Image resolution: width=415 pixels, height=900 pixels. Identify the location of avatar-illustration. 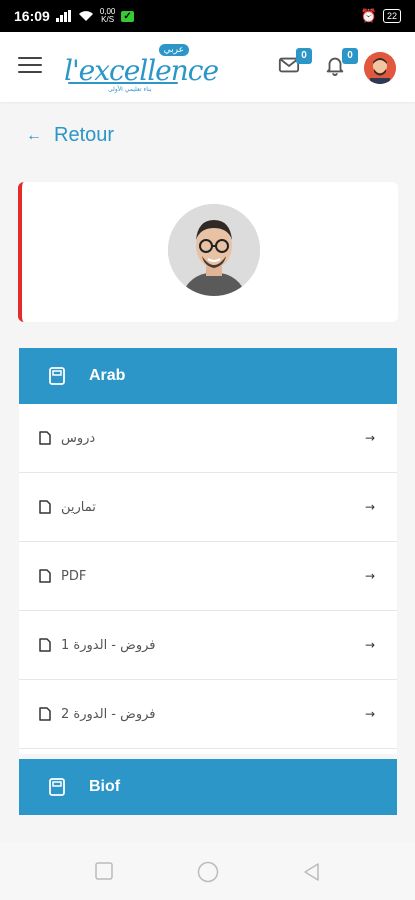
(380, 68).